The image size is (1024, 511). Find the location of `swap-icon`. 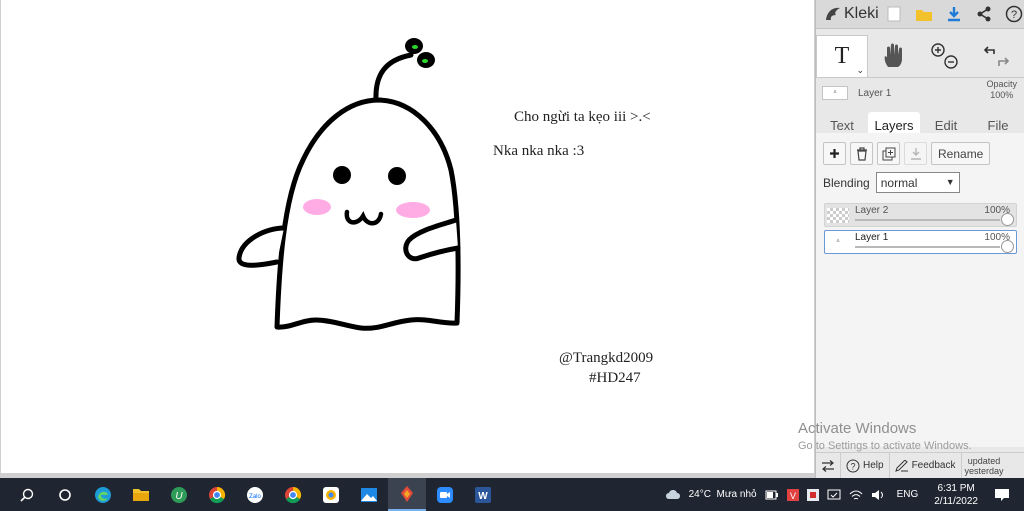

swap-icon is located at coordinates (828, 465).